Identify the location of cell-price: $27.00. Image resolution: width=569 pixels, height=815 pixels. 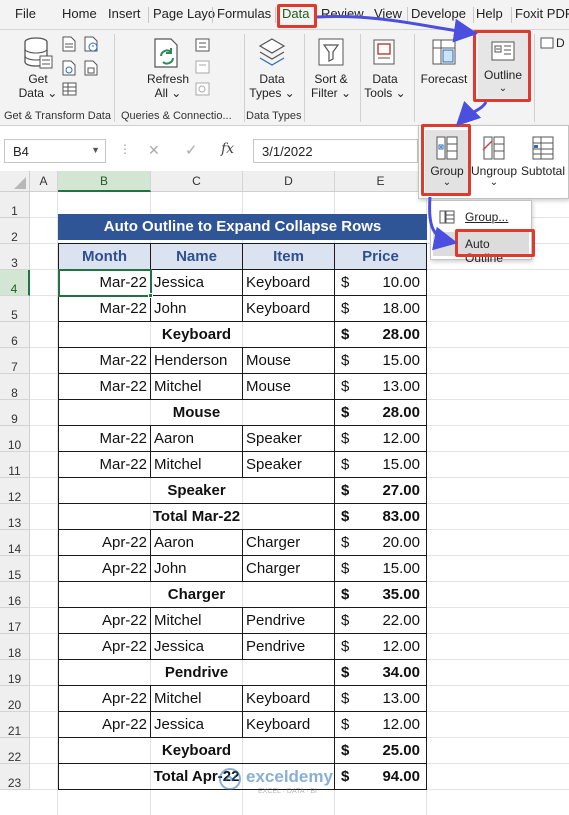
(381, 491).